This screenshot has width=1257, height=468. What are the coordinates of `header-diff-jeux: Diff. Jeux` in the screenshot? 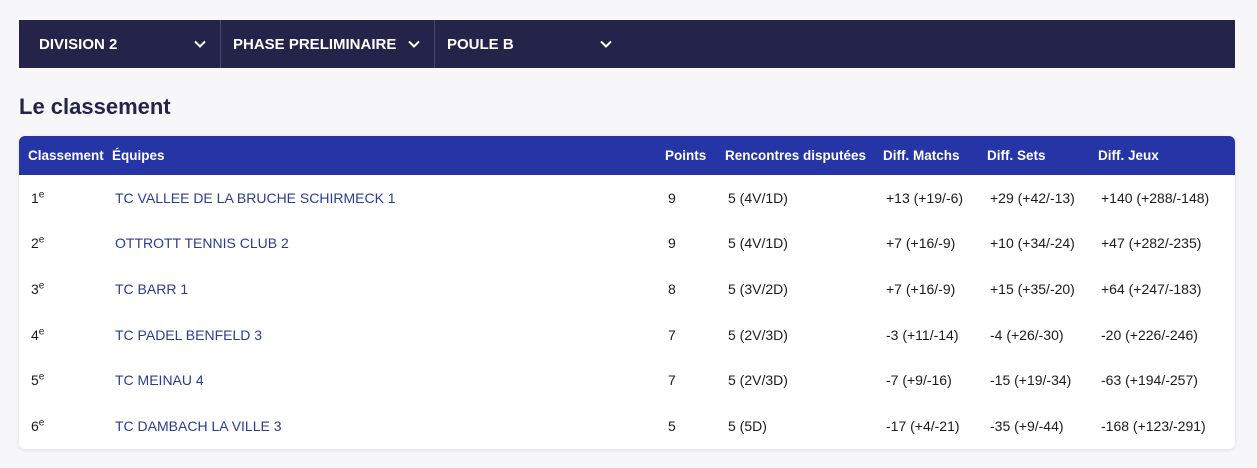 It's located at (1128, 155).